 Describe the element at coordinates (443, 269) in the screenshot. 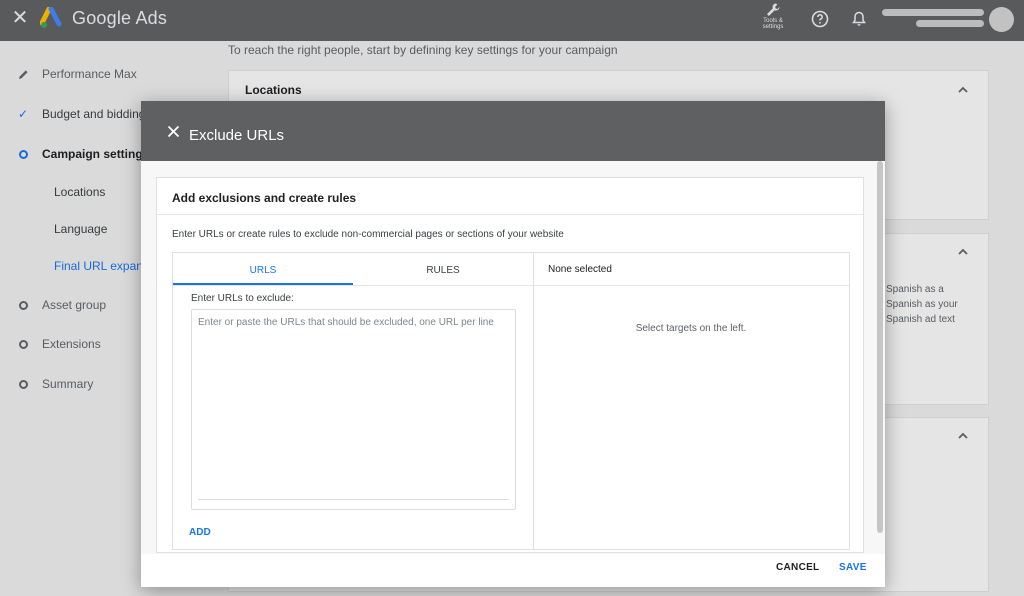

I see `tab-rules: RULES` at that location.